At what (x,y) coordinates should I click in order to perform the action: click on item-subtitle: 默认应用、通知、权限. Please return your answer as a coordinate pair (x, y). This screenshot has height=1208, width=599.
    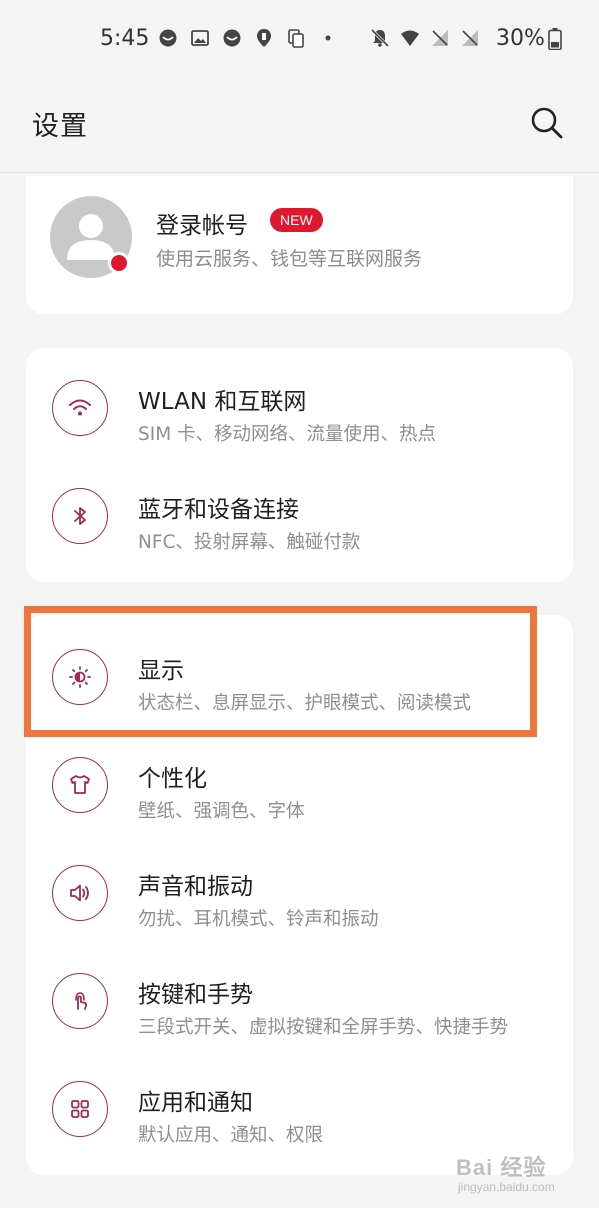
    Looking at the image, I should click on (231, 1135).